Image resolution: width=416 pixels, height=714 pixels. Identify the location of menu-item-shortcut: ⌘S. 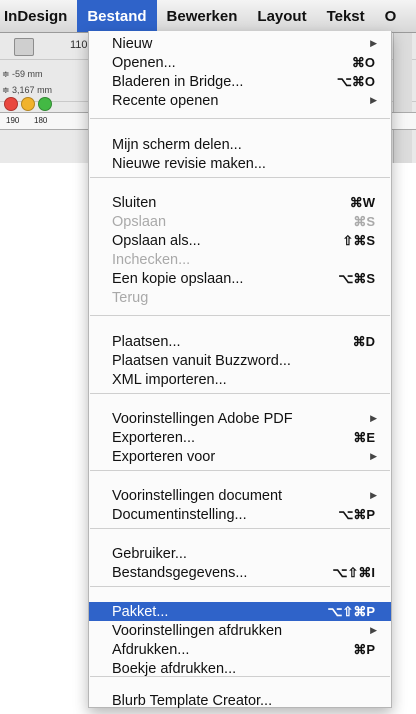
(364, 221).